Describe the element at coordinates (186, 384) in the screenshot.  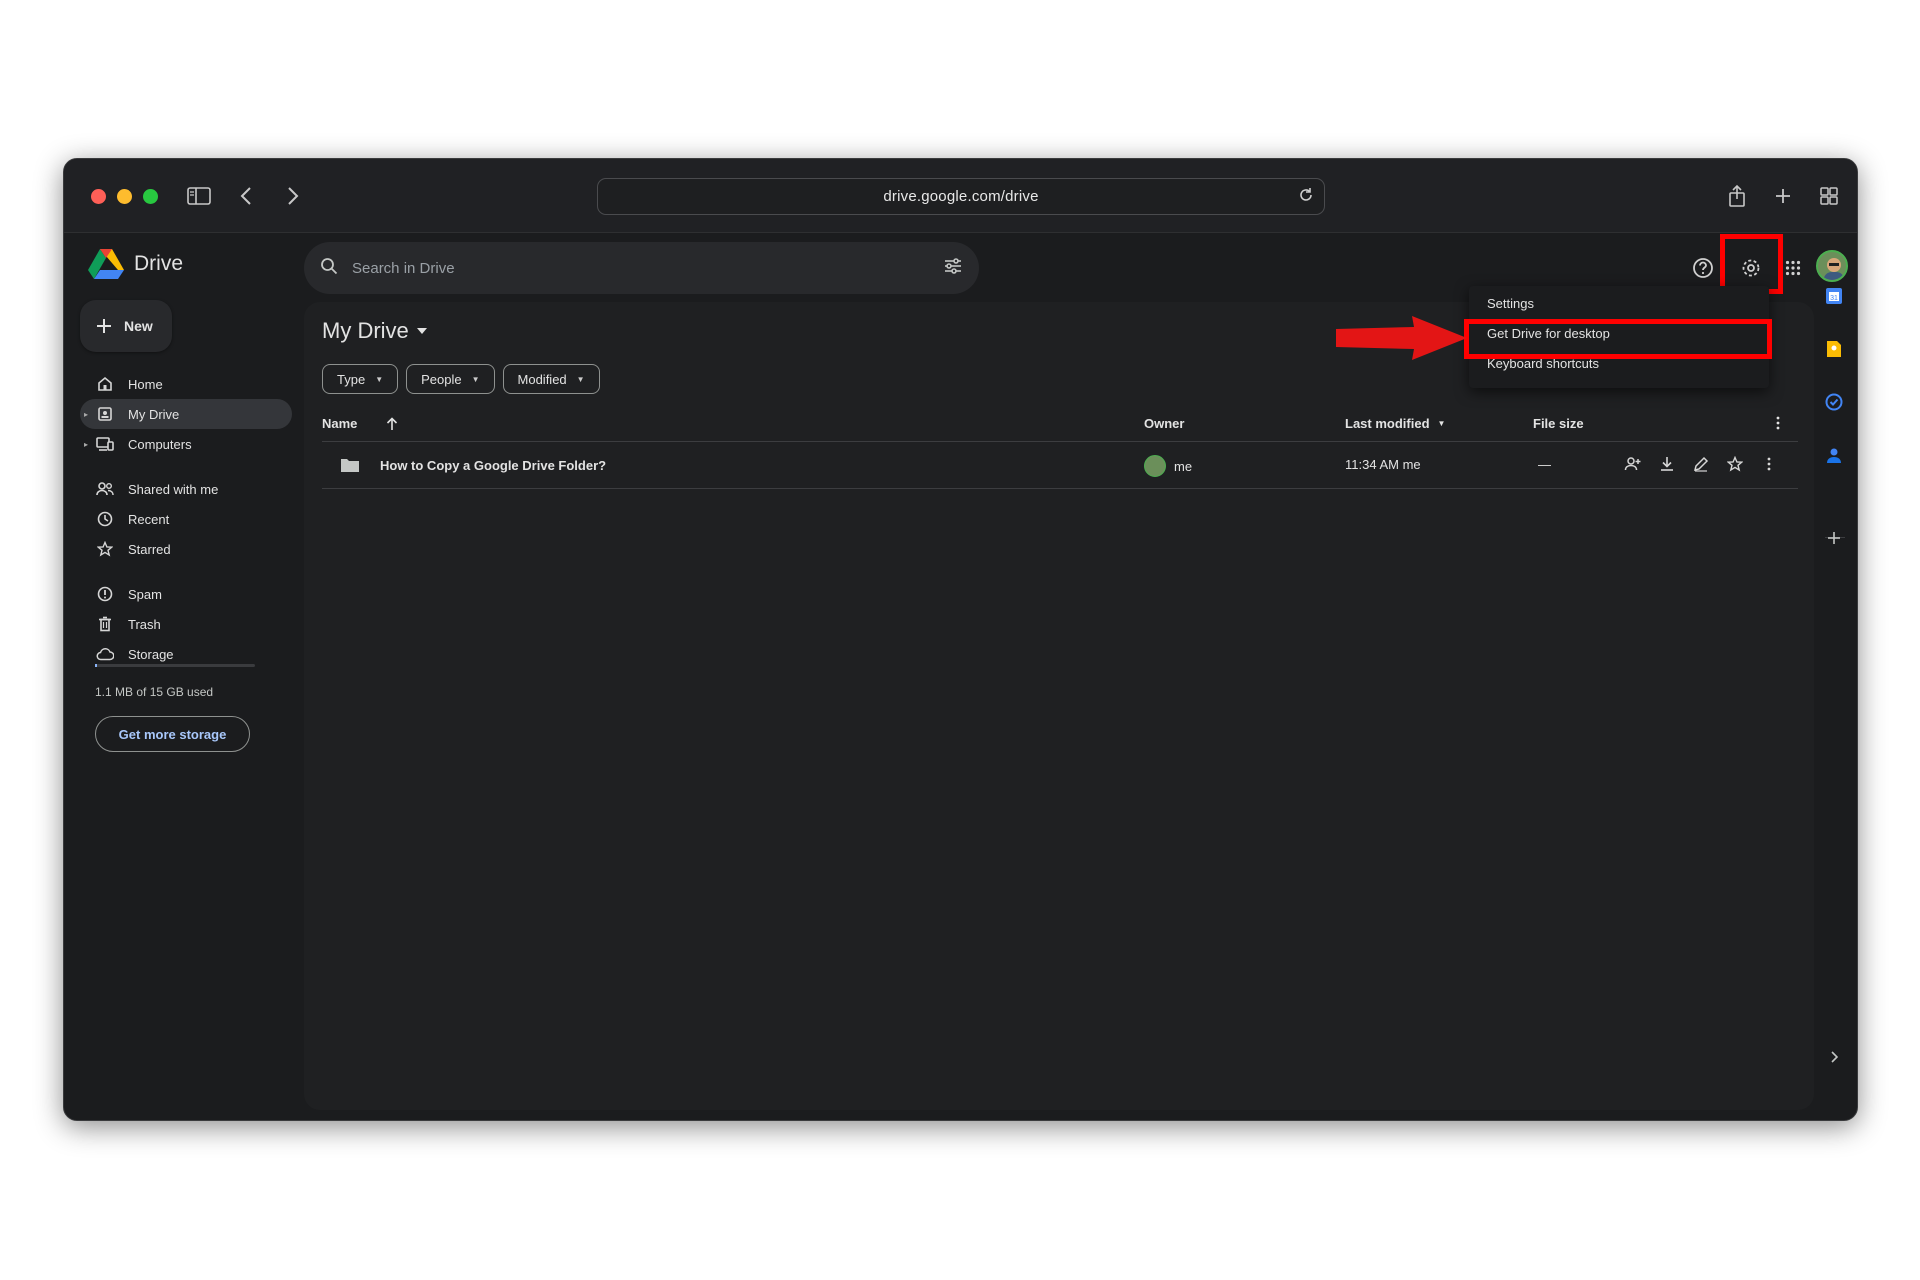
I see `sidebar-item-home: Home` at that location.